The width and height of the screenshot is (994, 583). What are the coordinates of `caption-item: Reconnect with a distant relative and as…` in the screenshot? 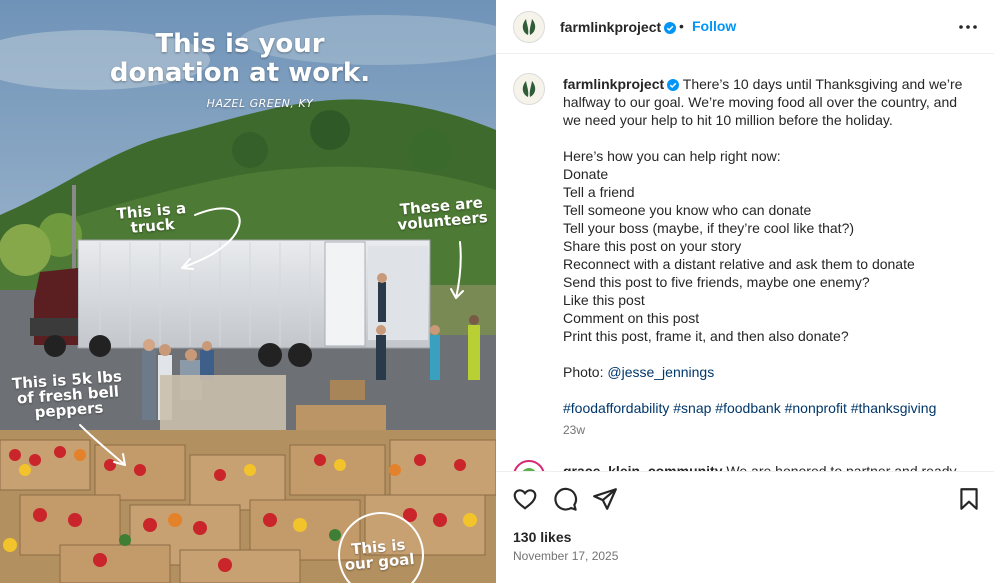 It's located at (739, 264).